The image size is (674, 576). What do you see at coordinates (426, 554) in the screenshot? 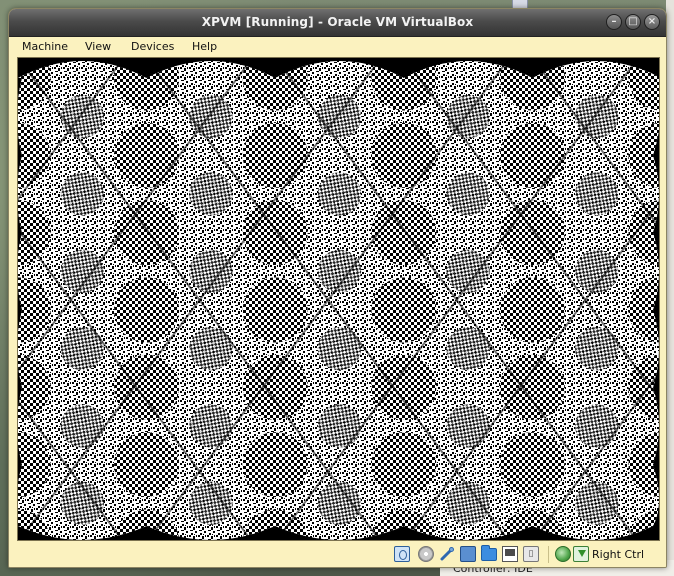
I see `optical-drive-icon` at bounding box center [426, 554].